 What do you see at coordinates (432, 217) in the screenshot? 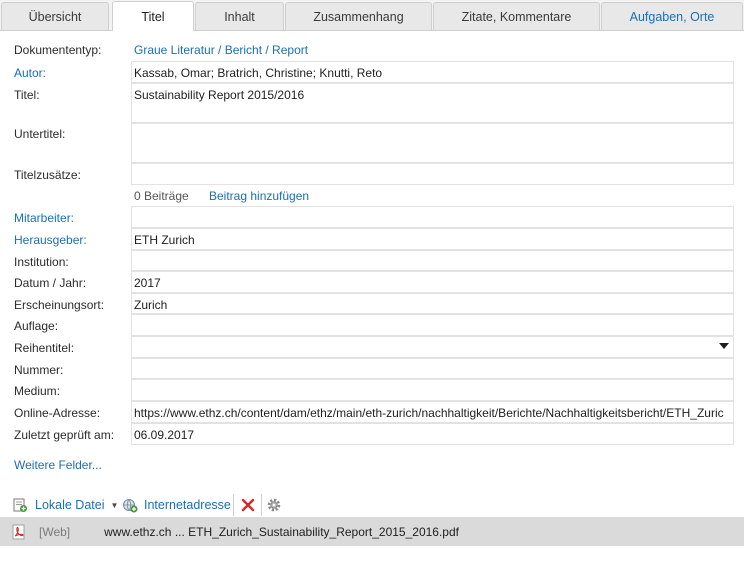
I see `mitarbeiter-field` at bounding box center [432, 217].